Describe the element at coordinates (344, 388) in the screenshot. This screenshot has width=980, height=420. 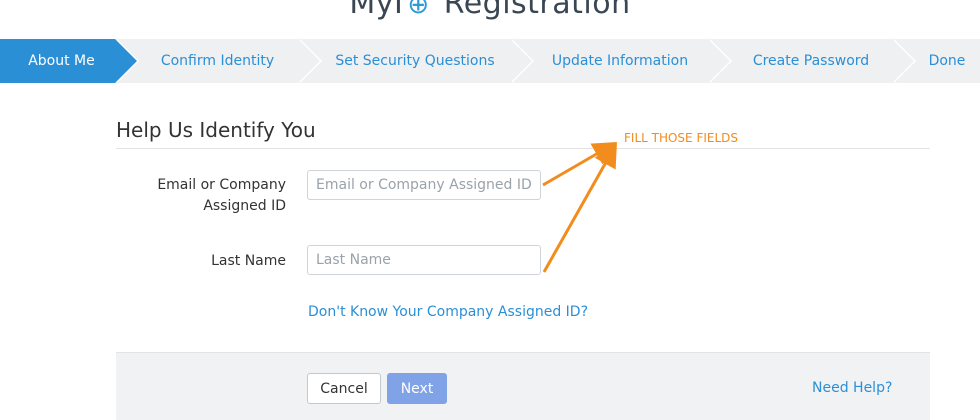
I see `cancel-button: Cancel` at that location.